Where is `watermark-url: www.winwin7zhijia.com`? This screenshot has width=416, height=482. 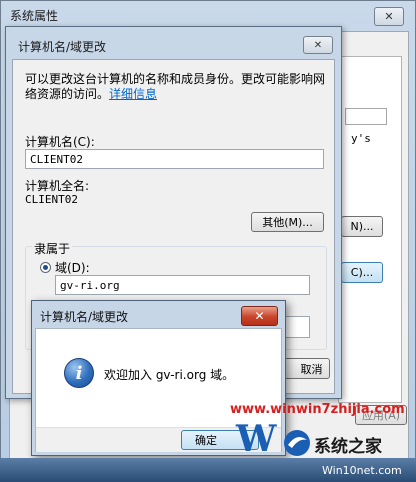
watermark-url: www.winwin7zhijia.com is located at coordinates (317, 409).